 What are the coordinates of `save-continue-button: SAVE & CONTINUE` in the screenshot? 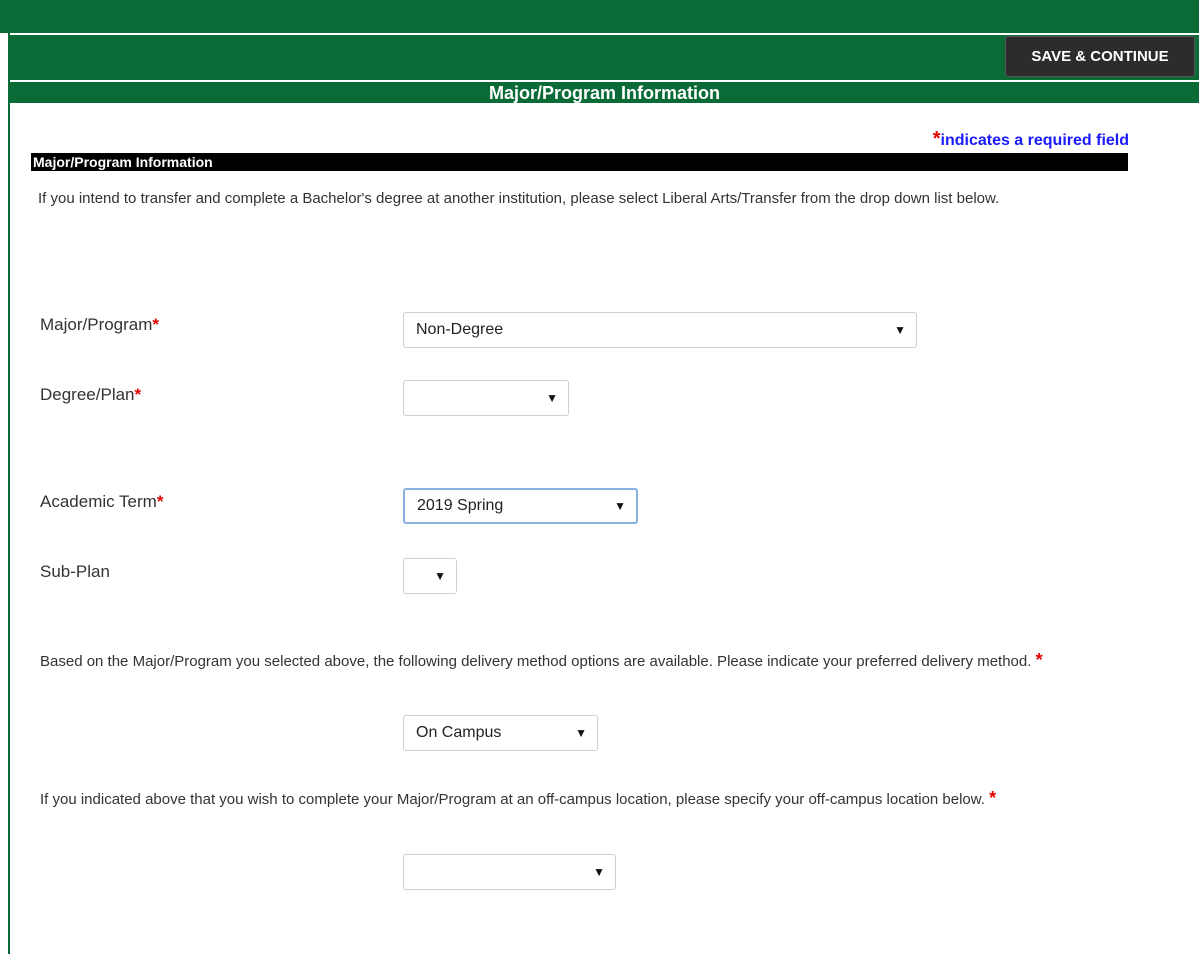 It's located at (1100, 56).